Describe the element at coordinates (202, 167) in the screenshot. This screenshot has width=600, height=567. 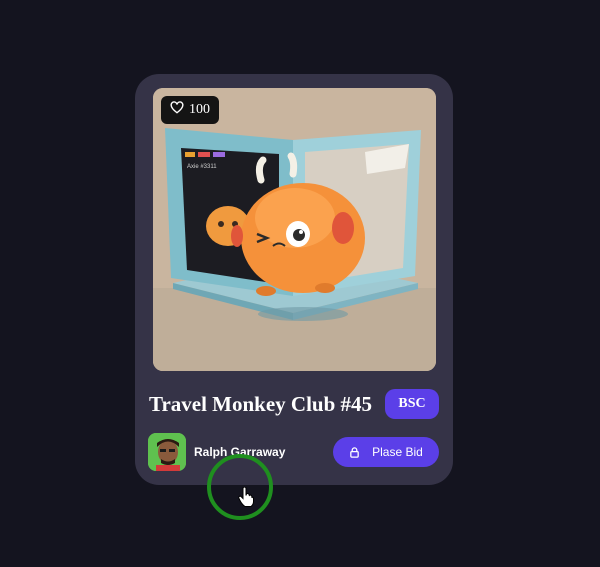
I see `svg-text: Axie #3311` at that location.